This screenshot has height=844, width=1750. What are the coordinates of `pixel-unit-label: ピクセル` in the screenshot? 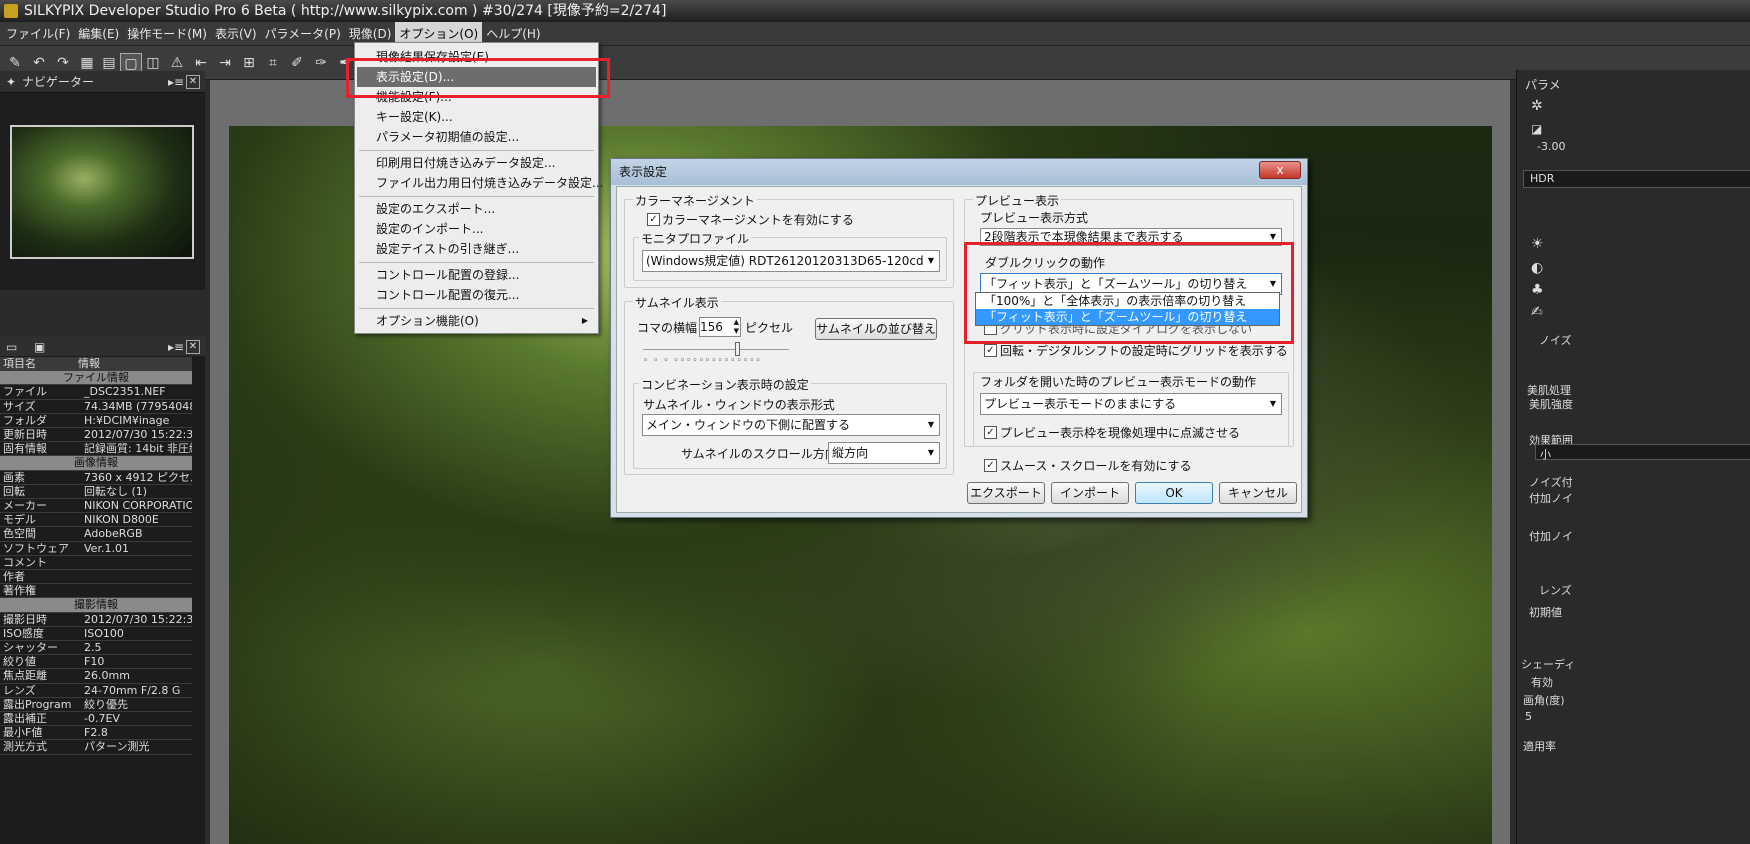 It's located at (769, 328).